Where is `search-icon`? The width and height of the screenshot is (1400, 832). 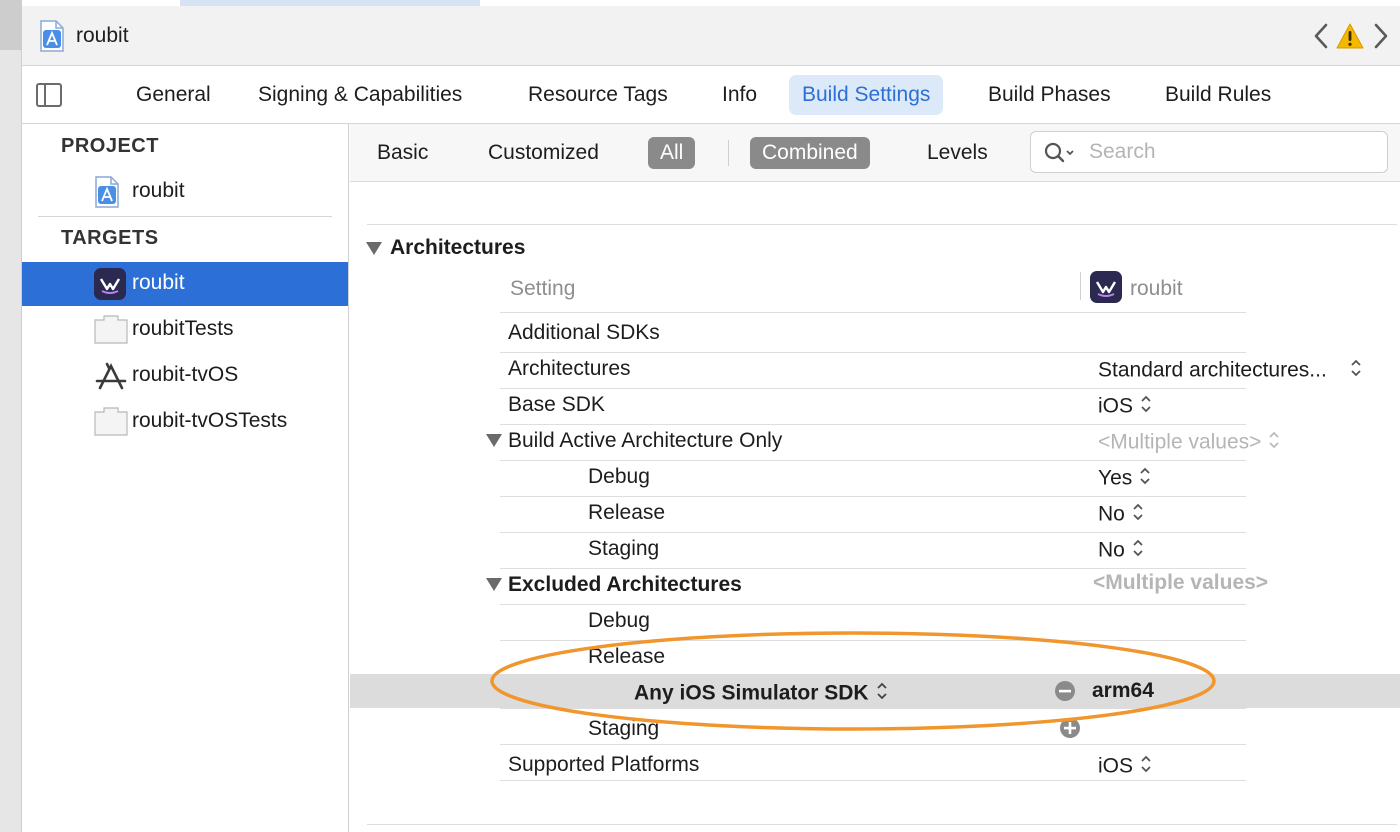
search-icon is located at coordinates (1060, 155).